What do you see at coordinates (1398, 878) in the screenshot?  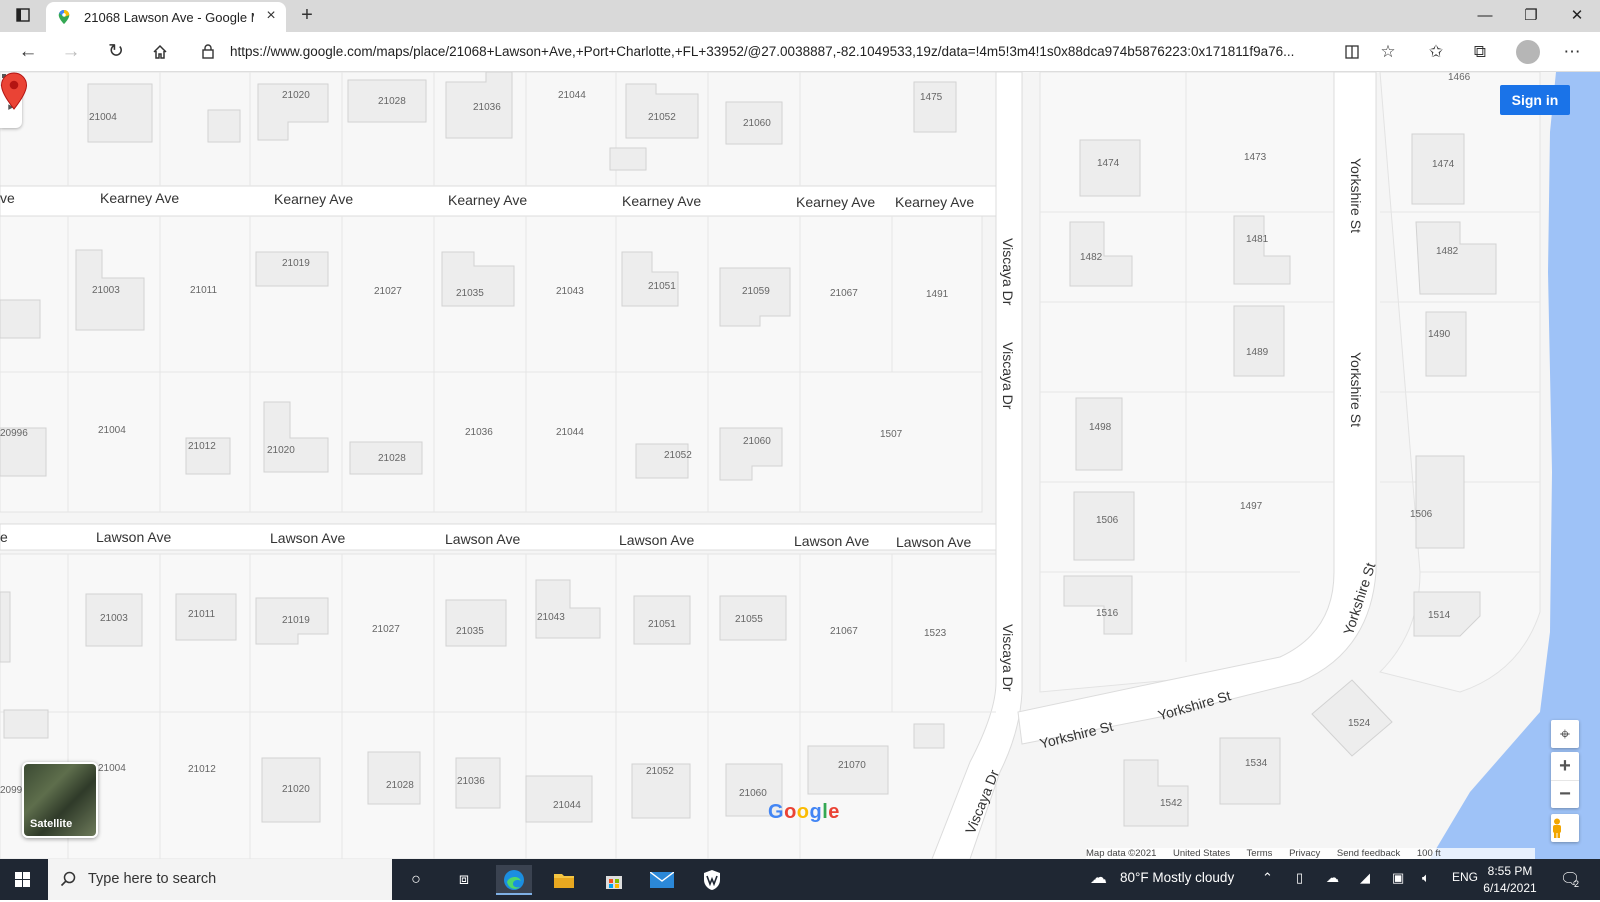 I see `meet-now-icon: ▣` at bounding box center [1398, 878].